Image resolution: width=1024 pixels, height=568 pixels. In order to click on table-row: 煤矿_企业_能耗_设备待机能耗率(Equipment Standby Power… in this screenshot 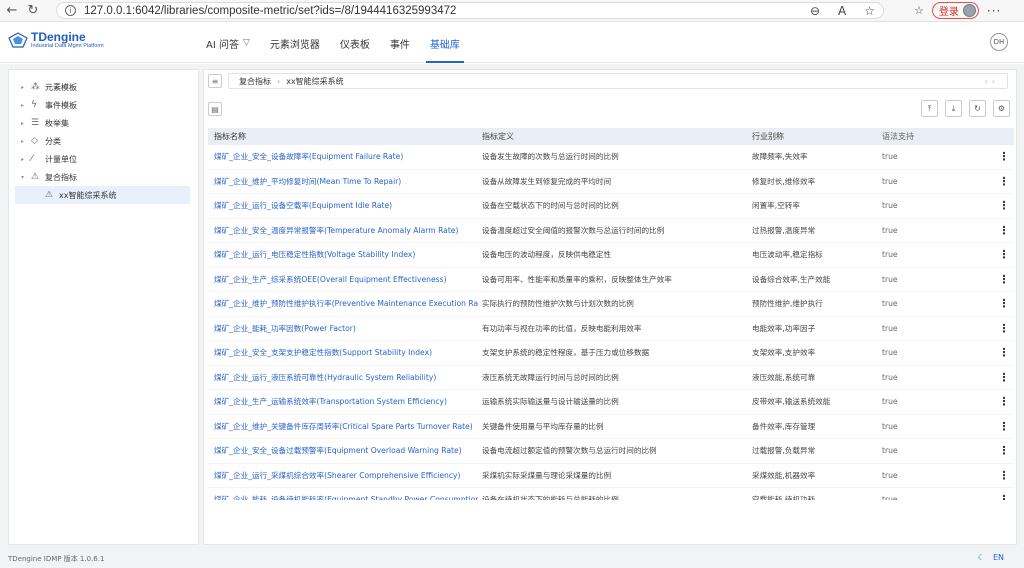, I will do `click(611, 494)`.